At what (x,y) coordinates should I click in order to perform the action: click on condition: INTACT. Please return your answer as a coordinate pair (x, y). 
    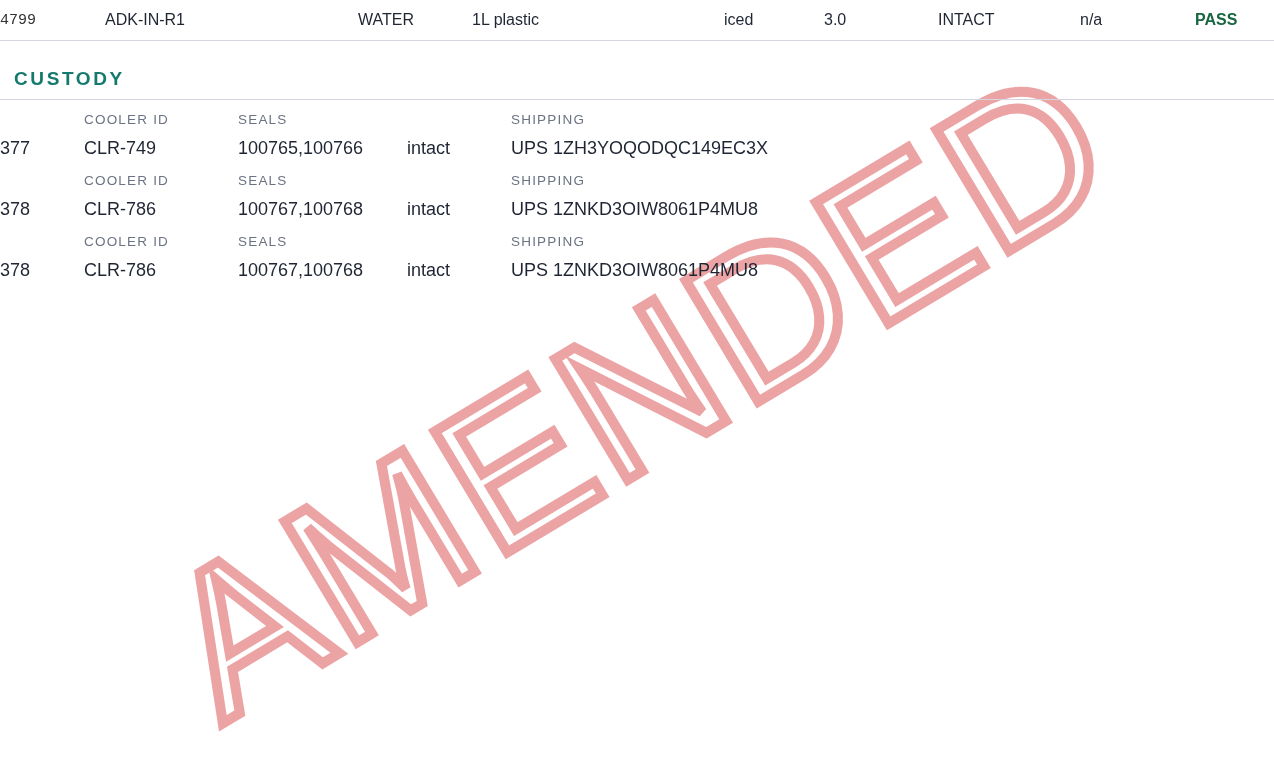
    Looking at the image, I should click on (967, 20).